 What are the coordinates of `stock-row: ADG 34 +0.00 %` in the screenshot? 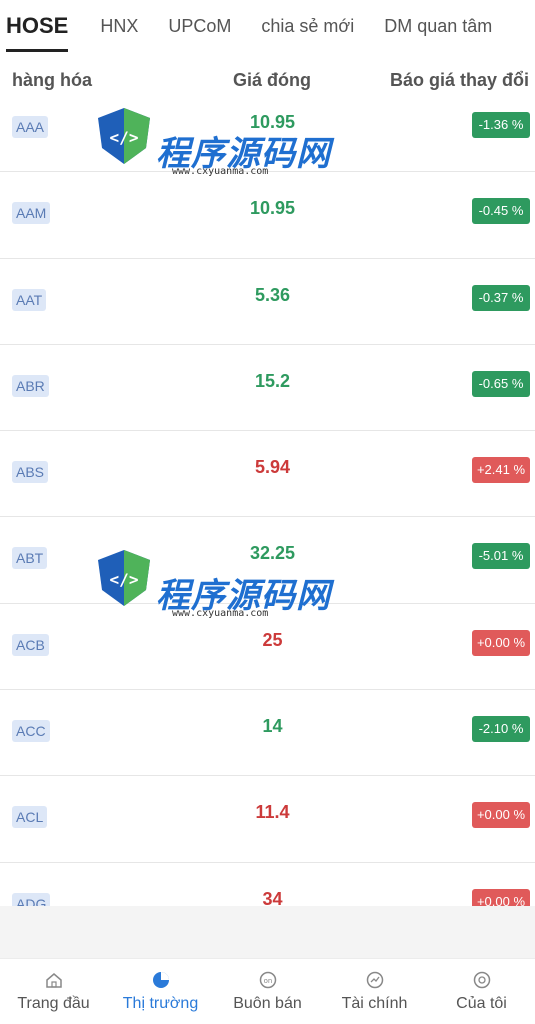 It's located at (267, 884).